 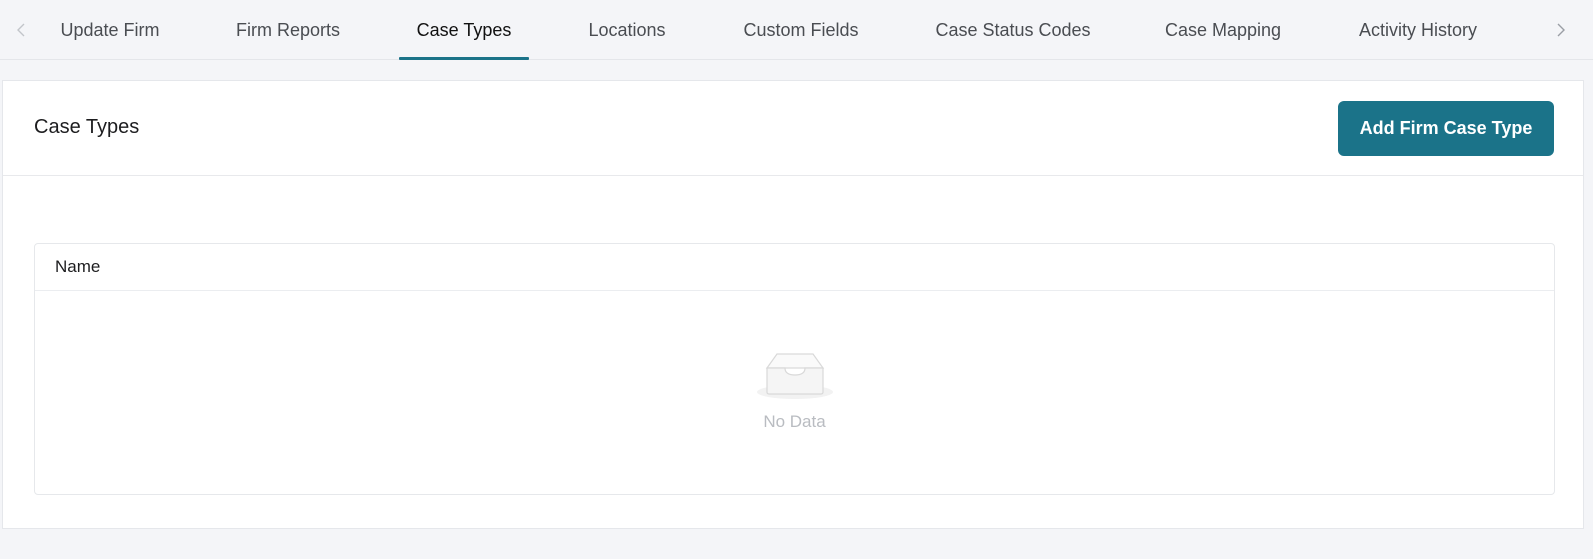 I want to click on empty-state: No Data, so click(x=794, y=390).